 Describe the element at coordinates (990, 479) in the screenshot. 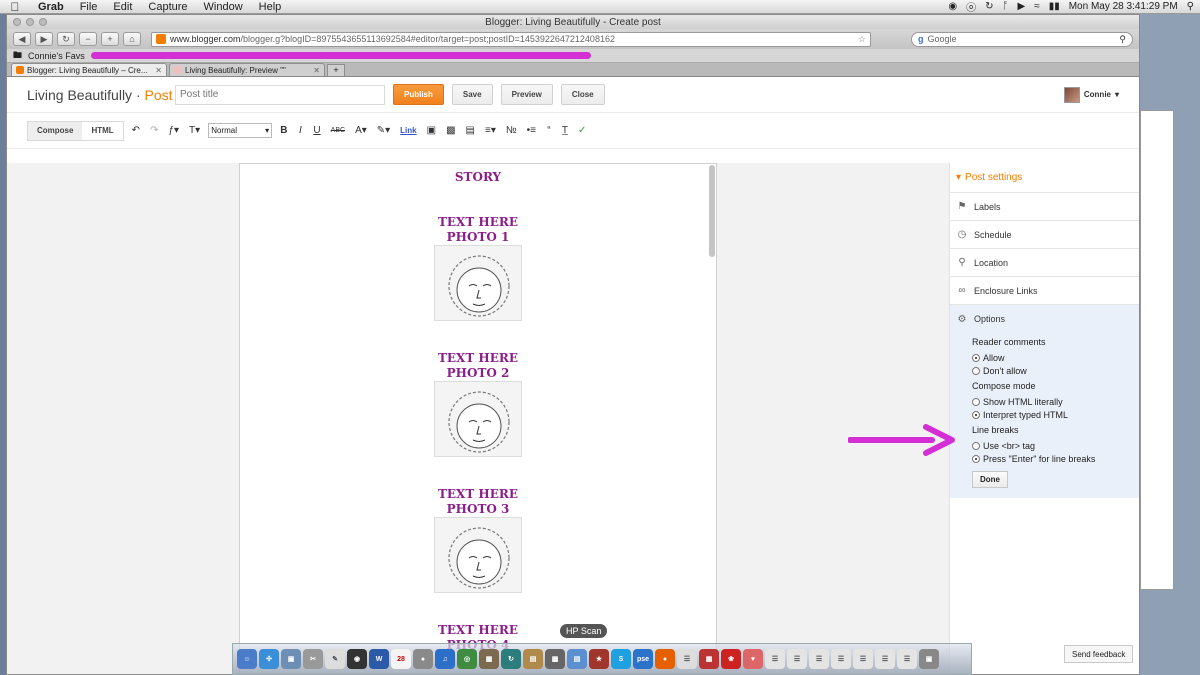

I see `done-button: Done` at that location.